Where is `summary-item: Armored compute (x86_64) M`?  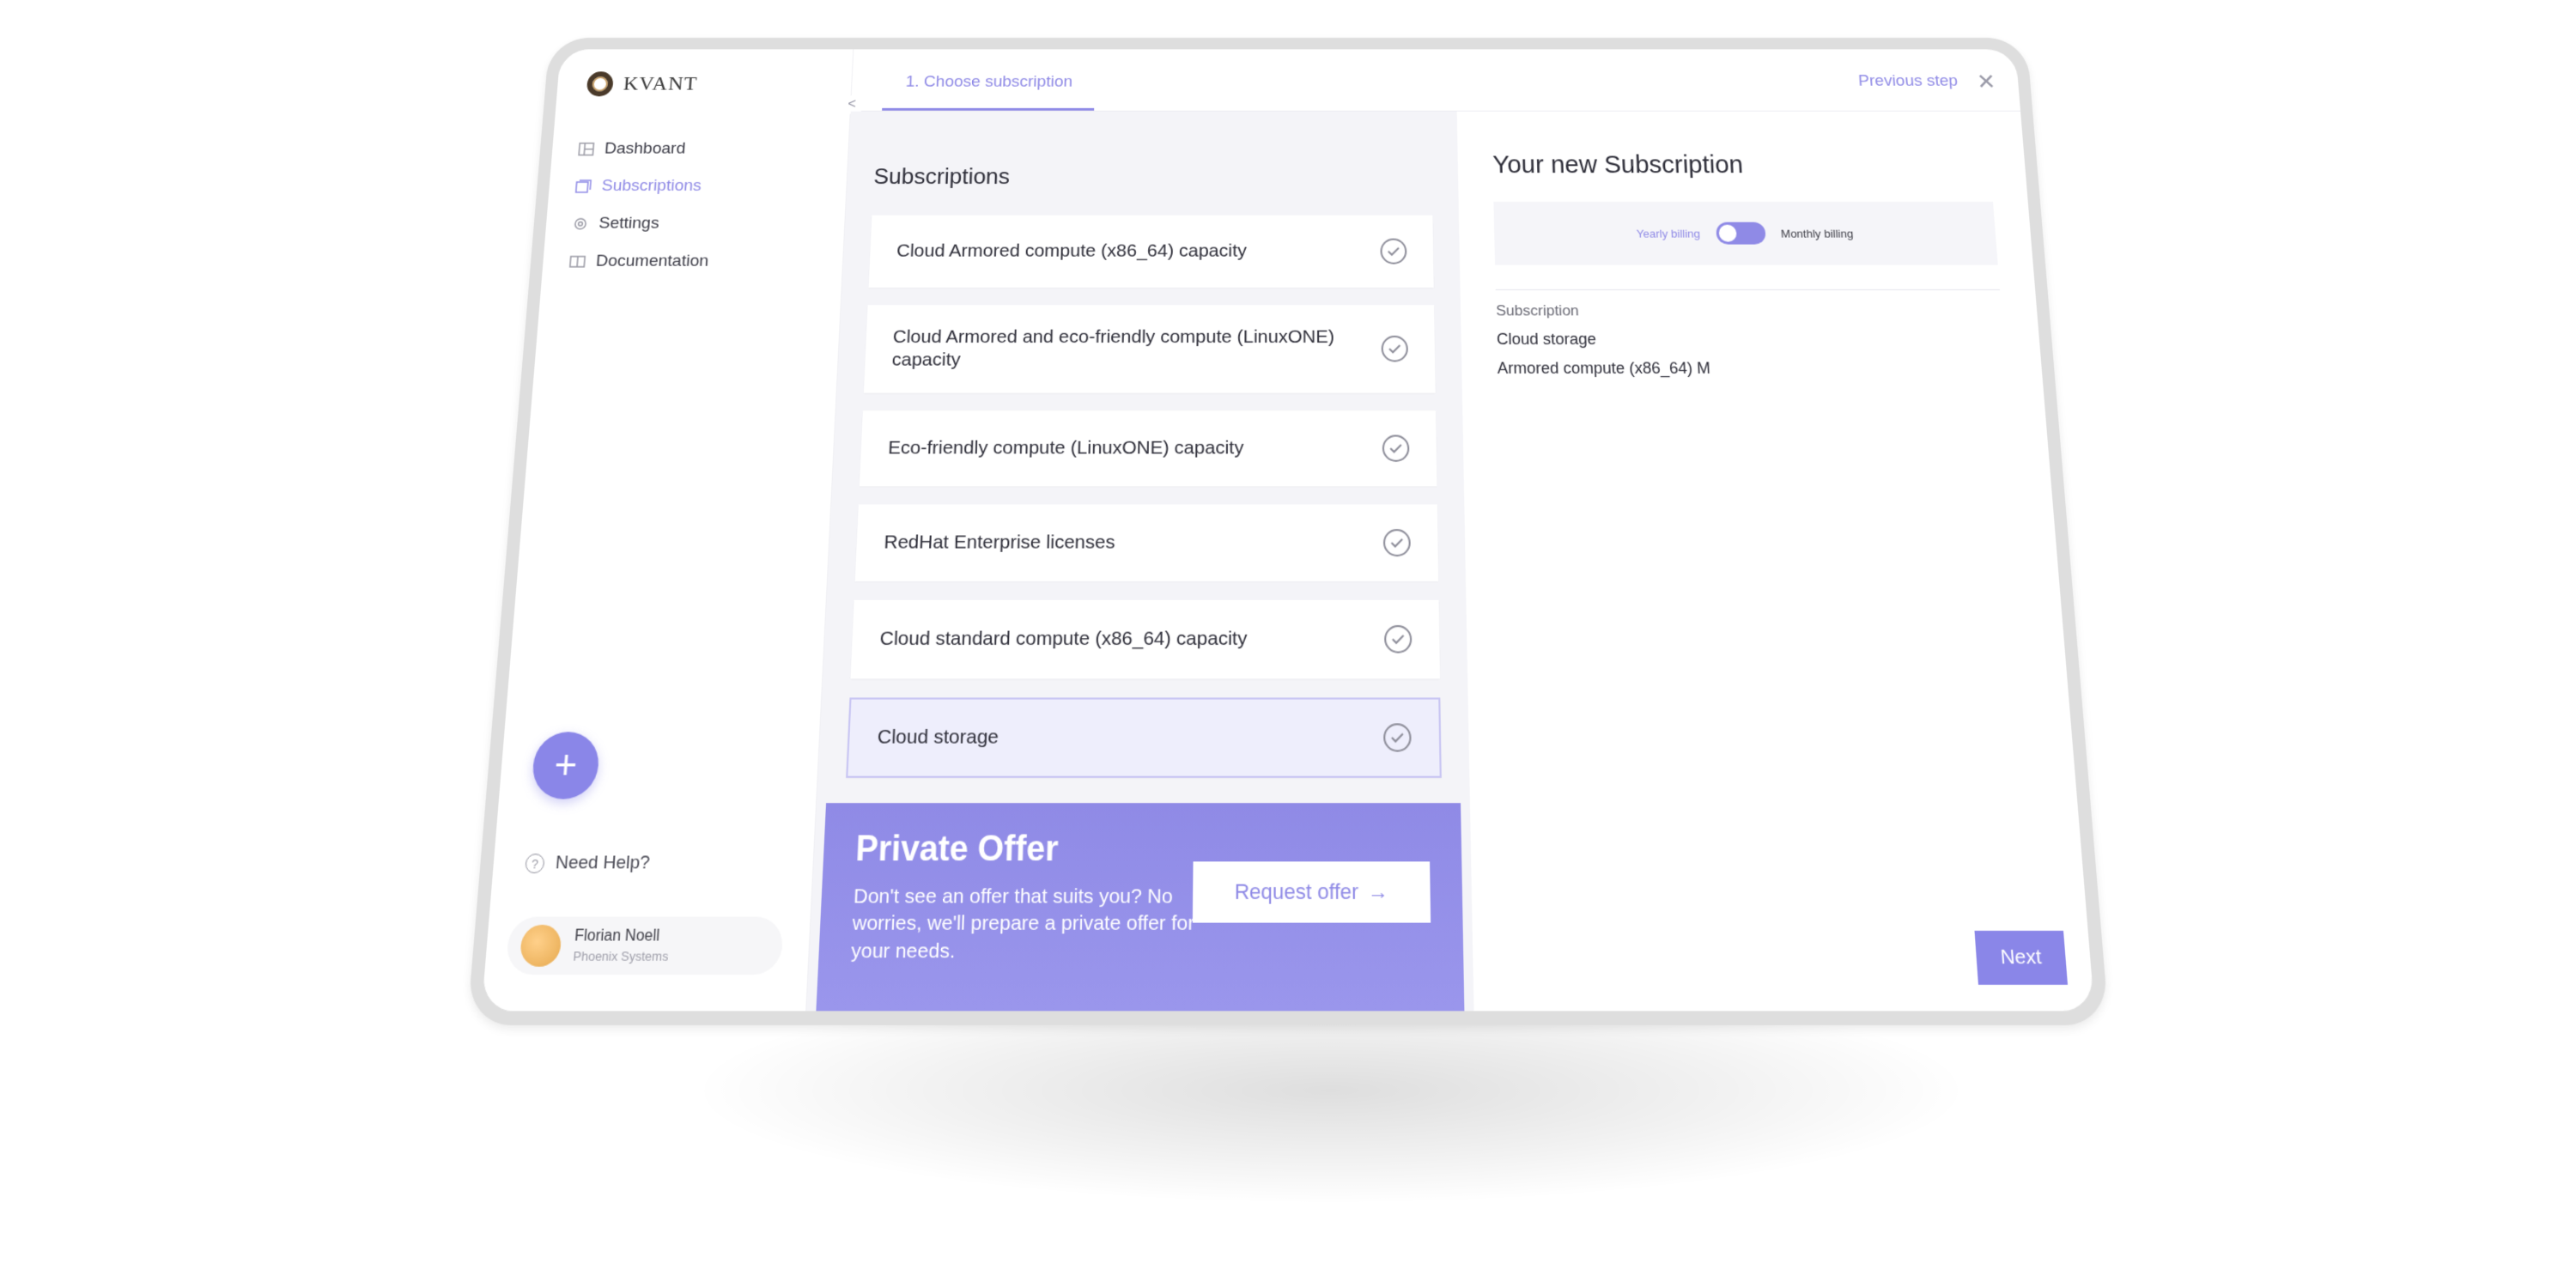 summary-item: Armored compute (x86_64) M is located at coordinates (1753, 368).